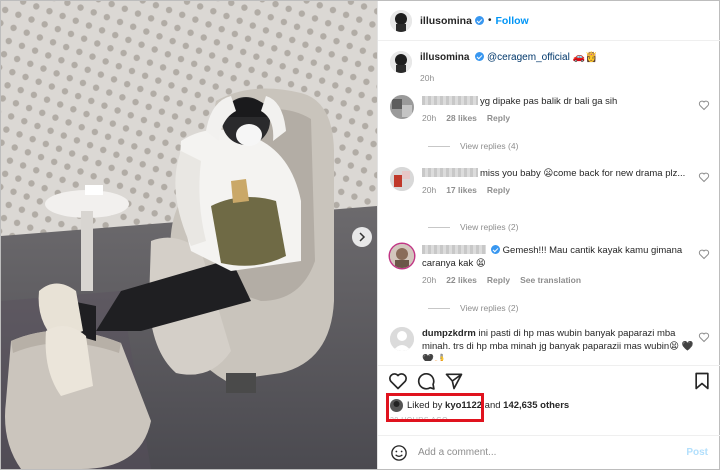  I want to click on author-avatar, so click(401, 20).